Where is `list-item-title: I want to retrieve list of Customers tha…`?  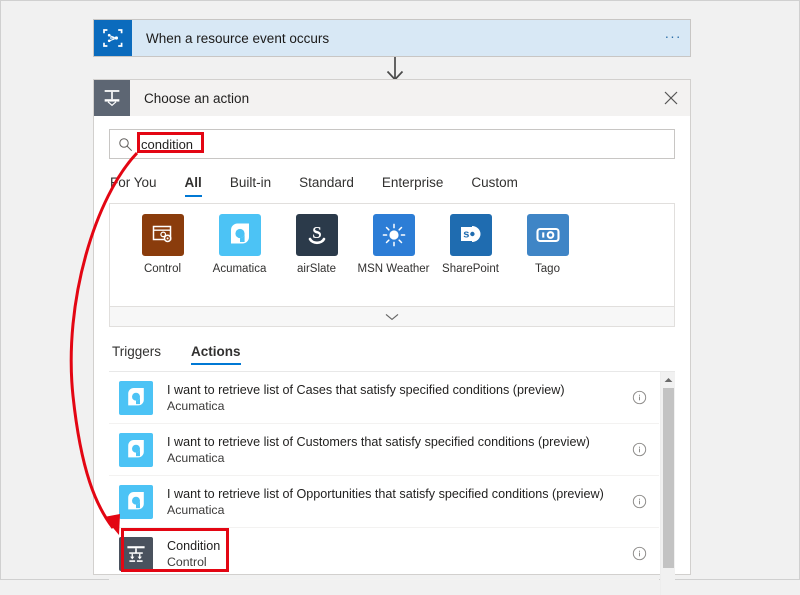 list-item-title: I want to retrieve list of Customers tha… is located at coordinates (378, 441).